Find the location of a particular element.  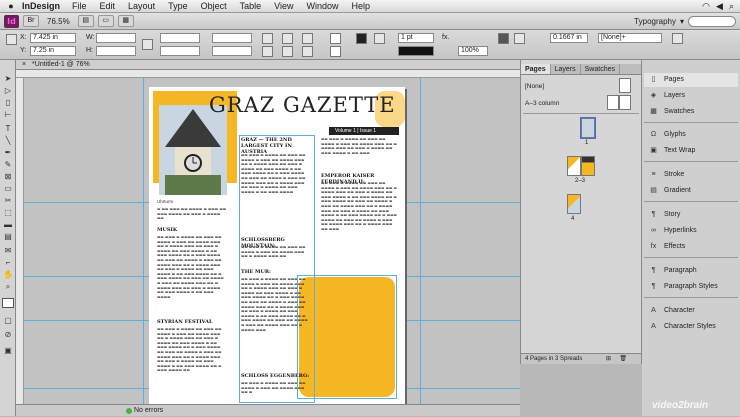

scale-x-field is located at coordinates (180, 38).